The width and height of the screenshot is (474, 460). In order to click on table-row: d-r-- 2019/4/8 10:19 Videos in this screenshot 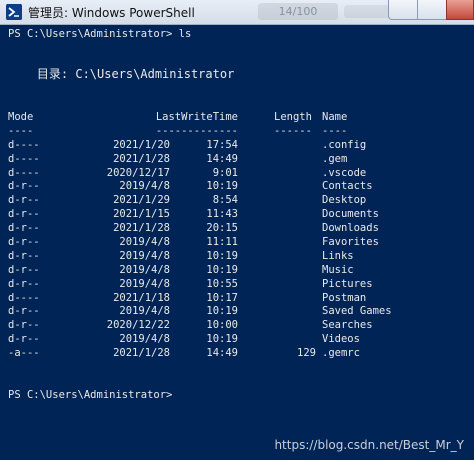, I will do `click(237, 340)`.